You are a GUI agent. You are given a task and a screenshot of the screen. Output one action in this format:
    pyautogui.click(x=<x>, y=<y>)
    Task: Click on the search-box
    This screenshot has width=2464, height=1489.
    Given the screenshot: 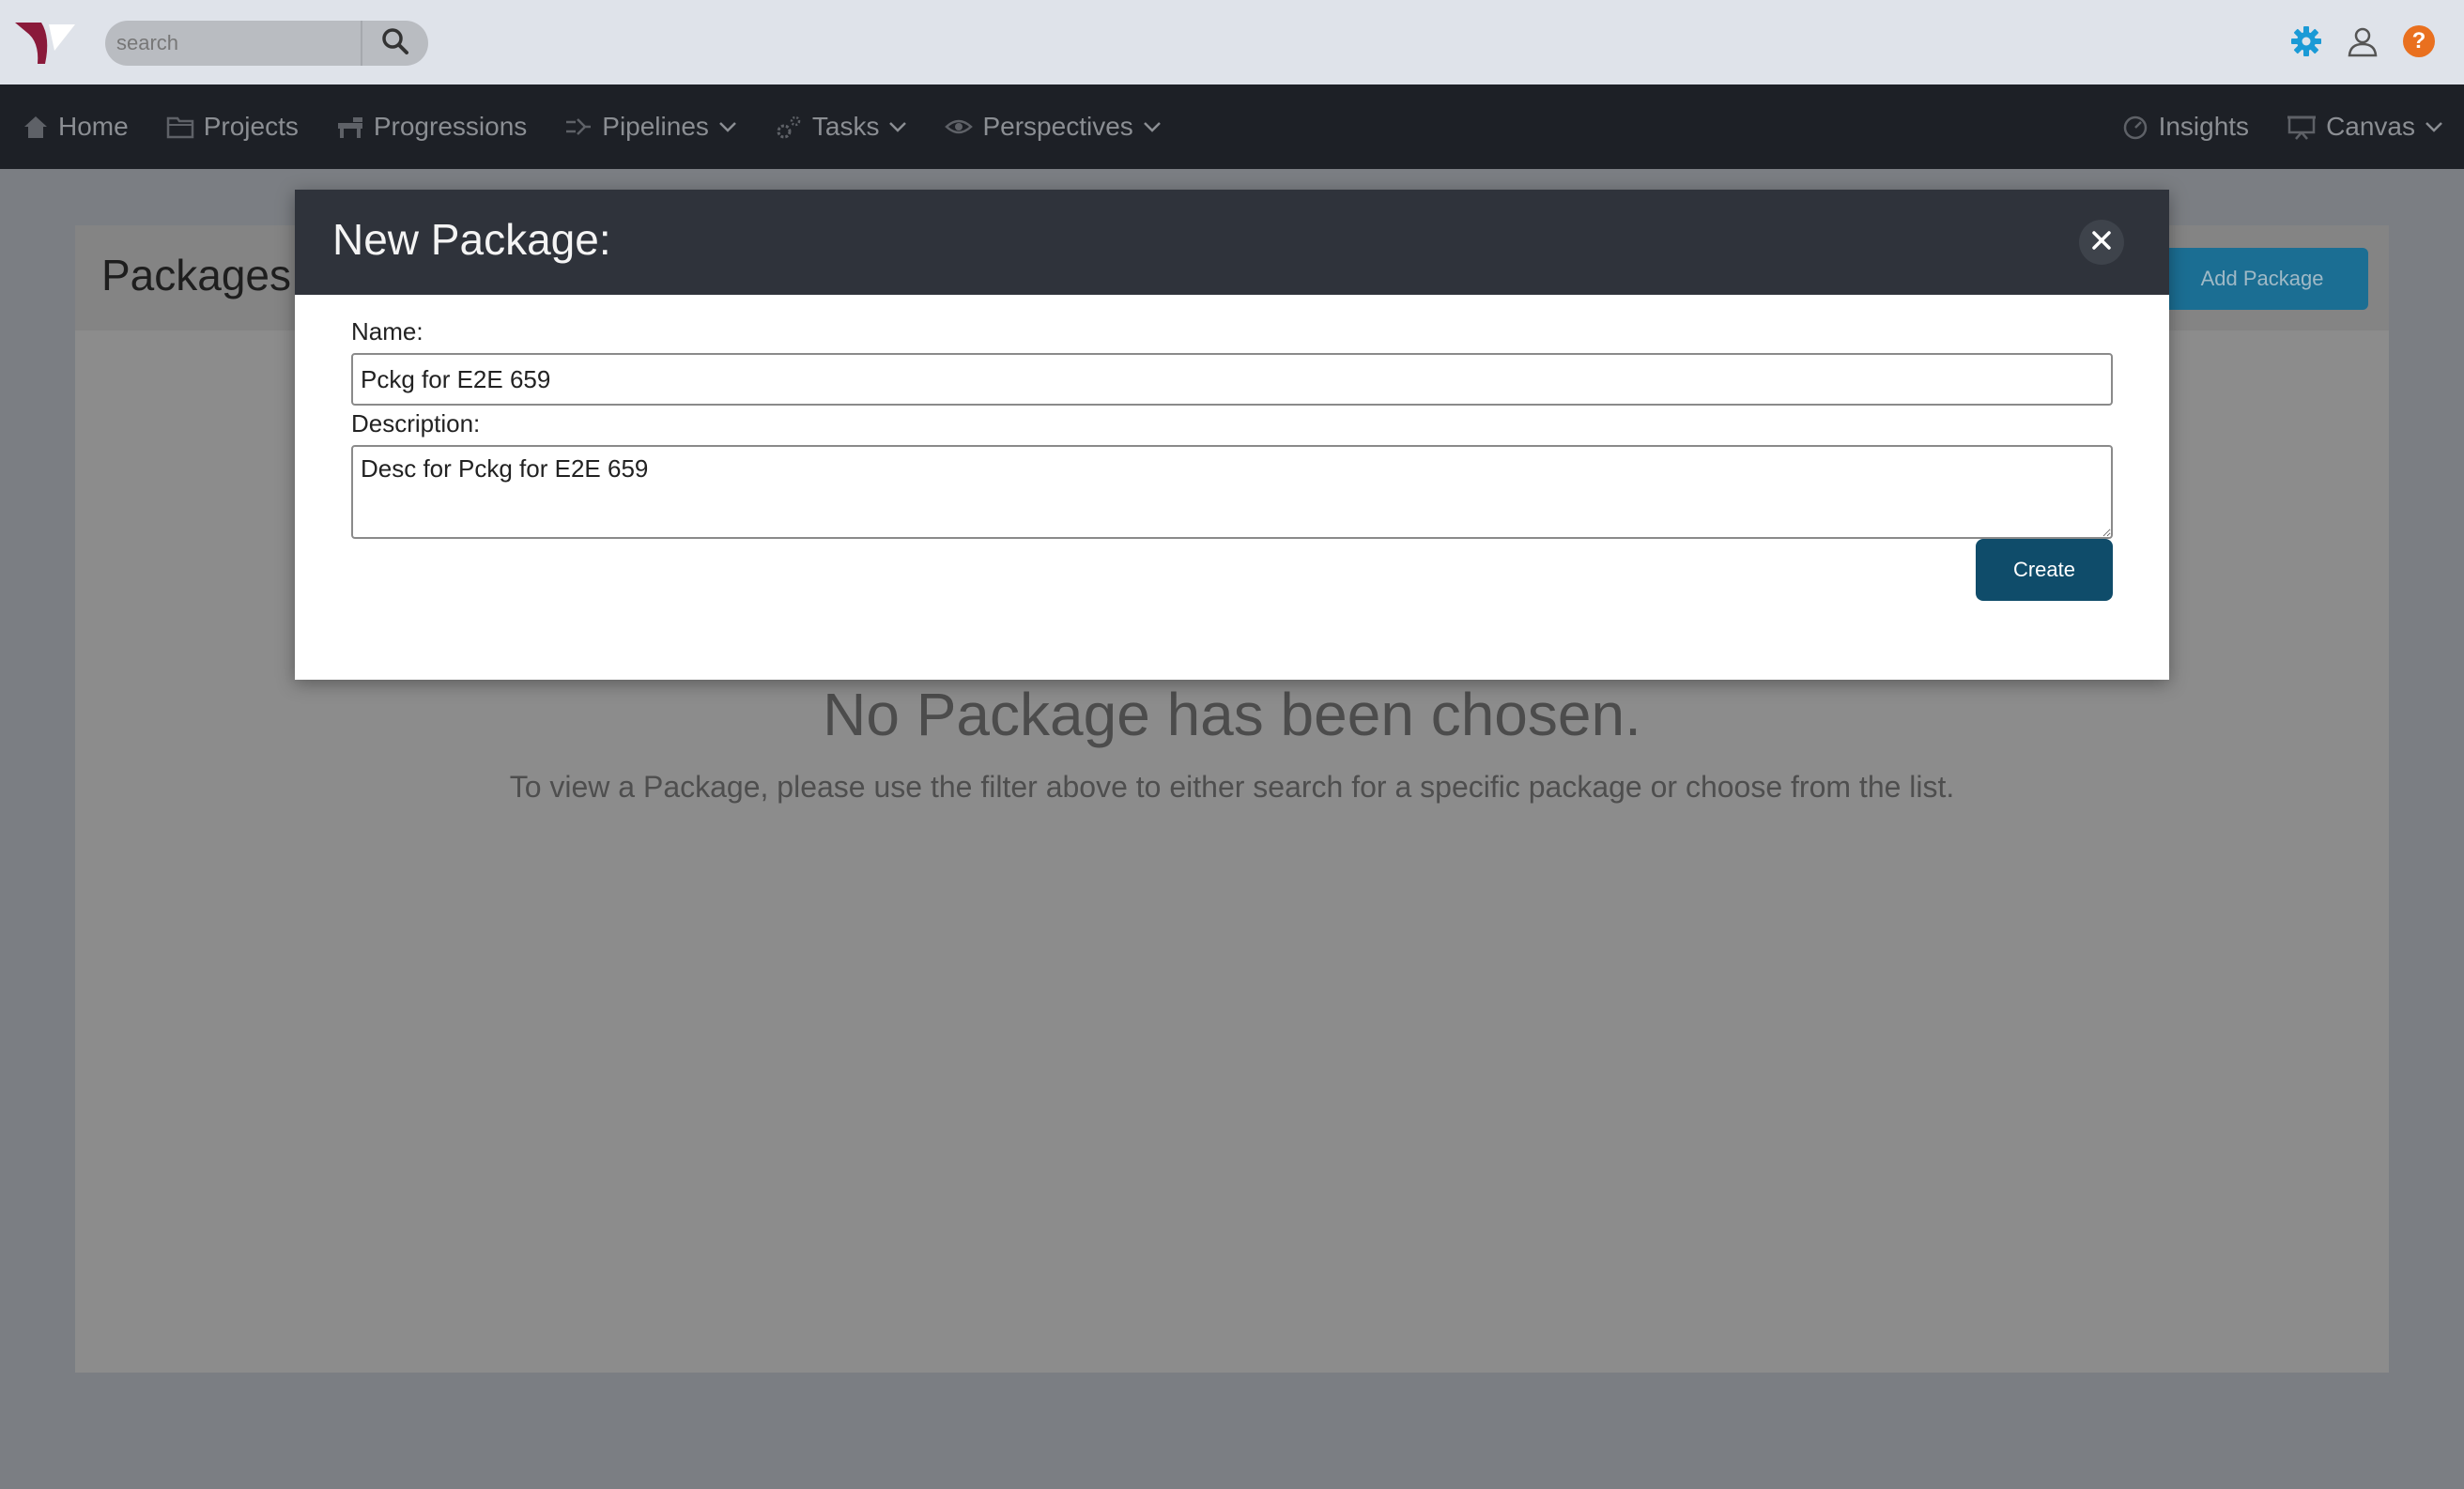 What is the action you would take?
    pyautogui.click(x=266, y=43)
    